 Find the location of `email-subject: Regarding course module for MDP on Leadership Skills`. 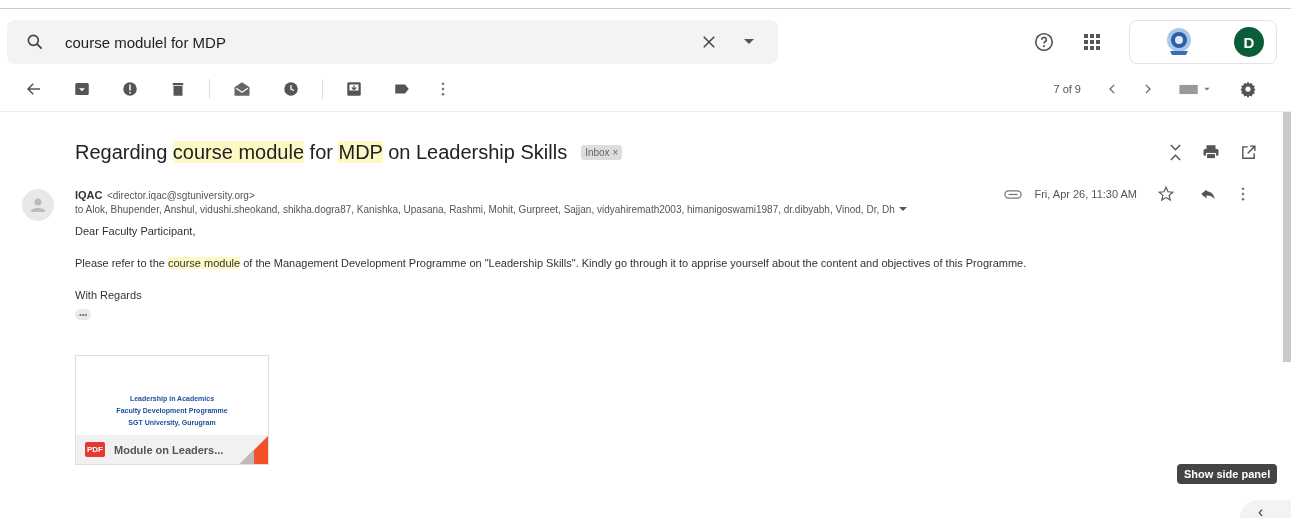

email-subject: Regarding course module for MDP on Leadership Skills is located at coordinates (321, 152).